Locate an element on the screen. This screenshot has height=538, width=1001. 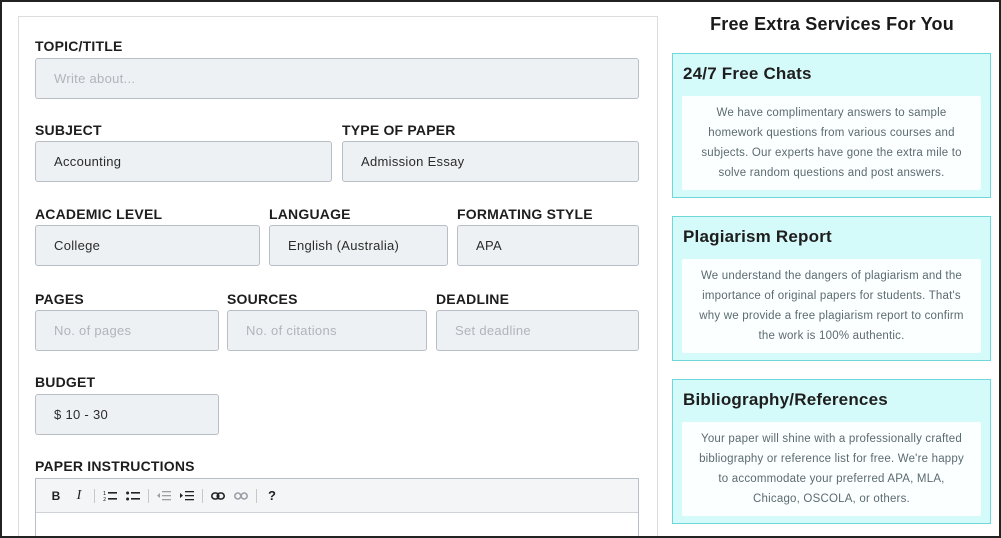
language-label: LANGUAGE is located at coordinates (310, 214).